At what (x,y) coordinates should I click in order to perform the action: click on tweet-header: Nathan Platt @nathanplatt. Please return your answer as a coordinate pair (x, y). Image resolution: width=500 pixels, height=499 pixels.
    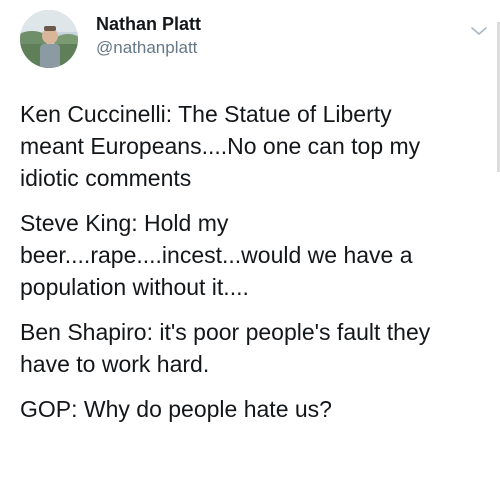
    Looking at the image, I should click on (255, 37).